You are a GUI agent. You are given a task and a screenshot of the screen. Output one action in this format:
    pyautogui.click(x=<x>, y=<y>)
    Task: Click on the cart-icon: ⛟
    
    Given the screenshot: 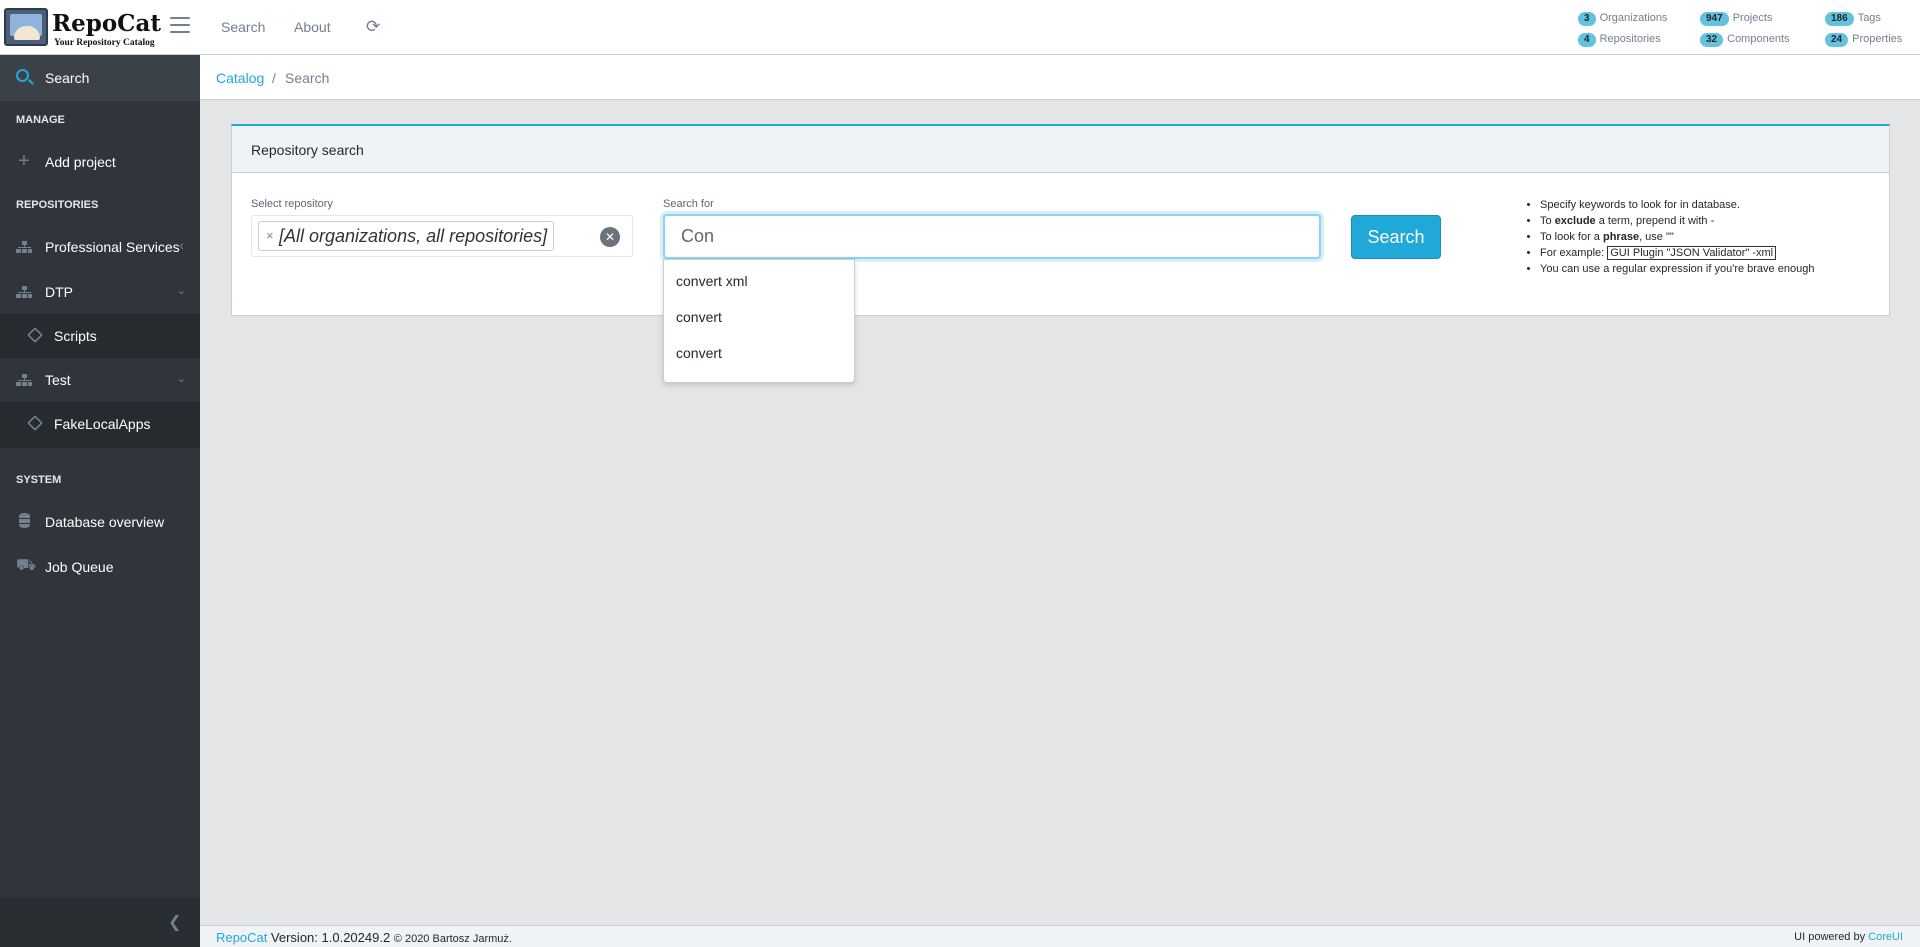 What is the action you would take?
    pyautogui.click(x=26, y=565)
    